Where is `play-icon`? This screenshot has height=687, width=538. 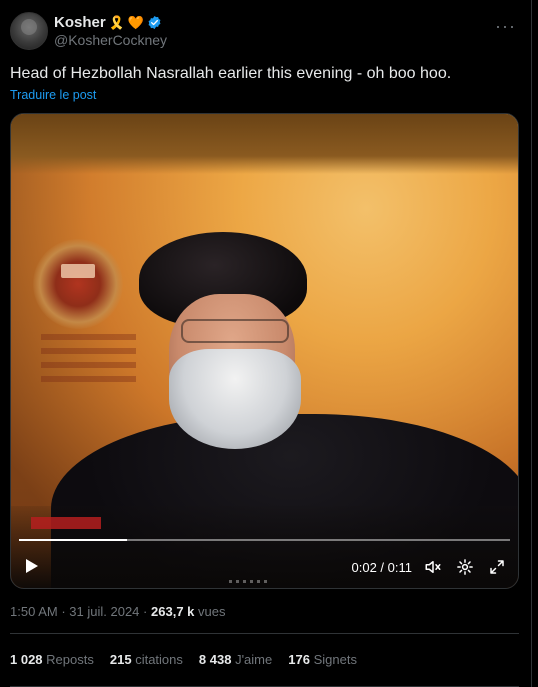 play-icon is located at coordinates (32, 566).